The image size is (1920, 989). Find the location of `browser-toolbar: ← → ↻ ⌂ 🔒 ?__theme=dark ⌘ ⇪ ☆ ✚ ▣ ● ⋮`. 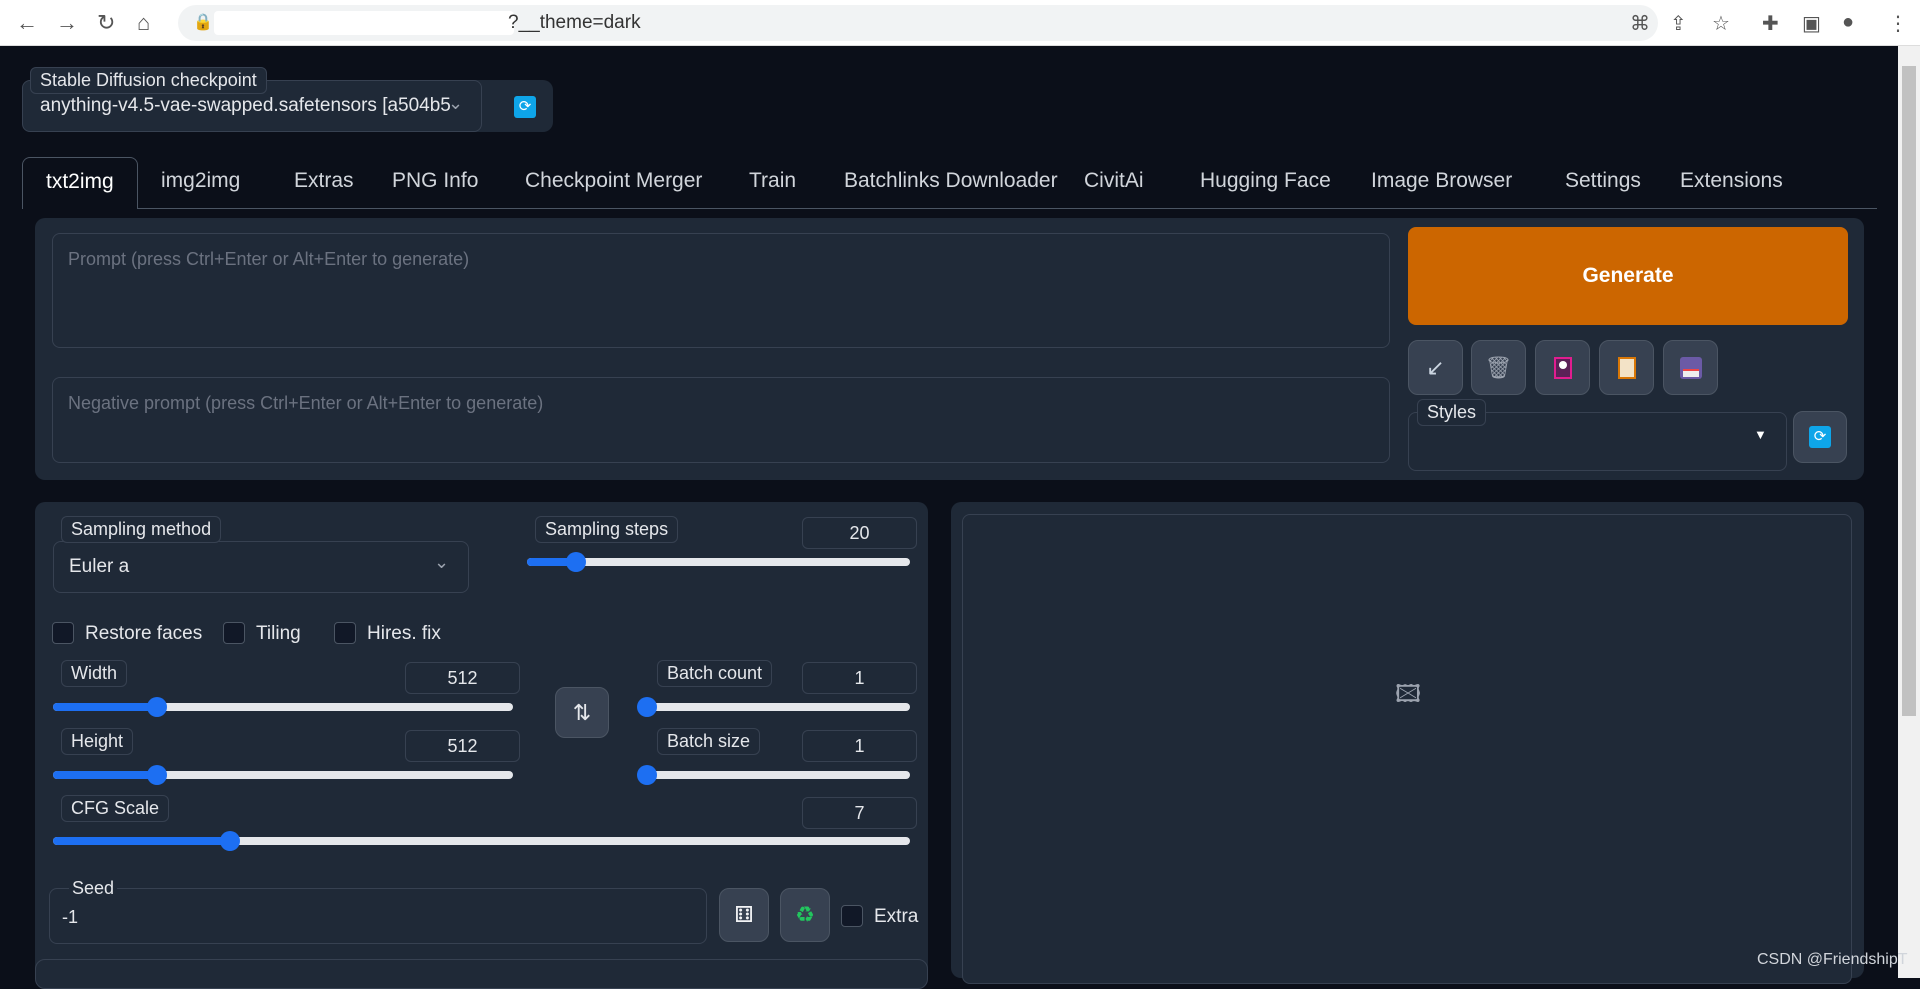

browser-toolbar: ← → ↻ ⌂ 🔒 ?__theme=dark ⌘ ⇪ ☆ ✚ ▣ ● ⋮ is located at coordinates (960, 23).